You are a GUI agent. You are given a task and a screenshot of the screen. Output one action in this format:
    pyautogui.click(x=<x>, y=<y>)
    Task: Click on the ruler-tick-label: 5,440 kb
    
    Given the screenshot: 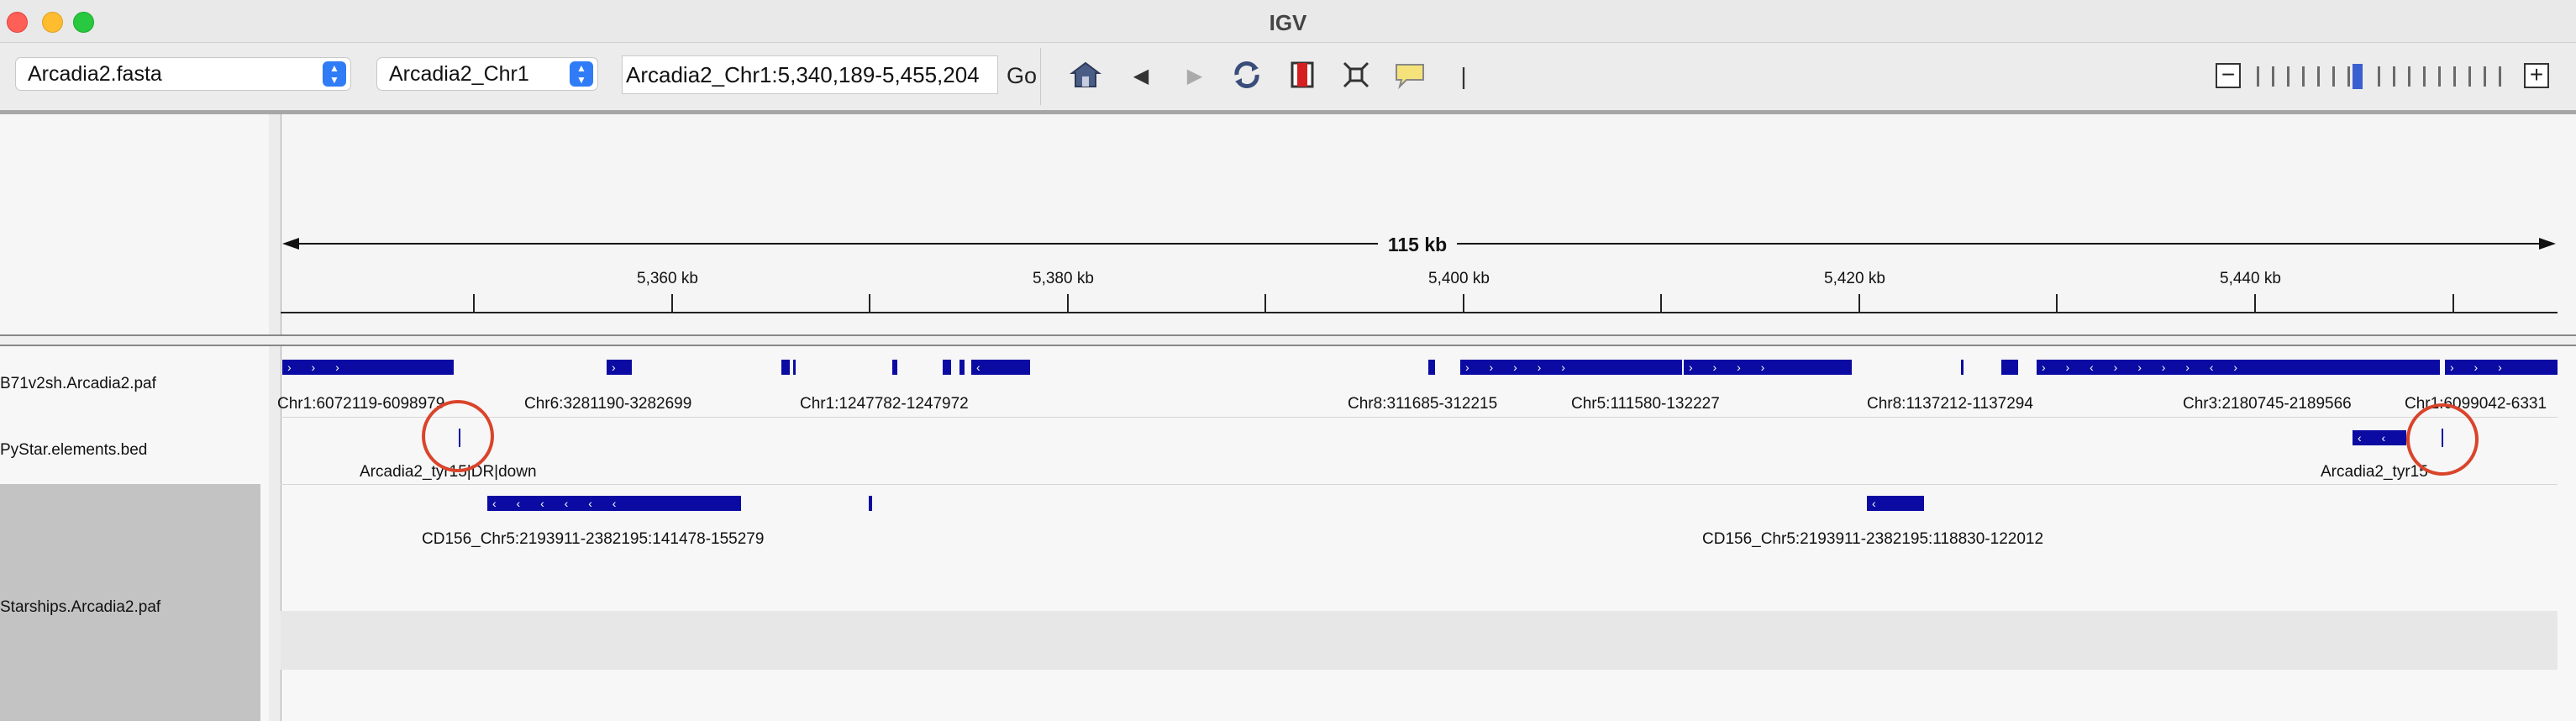 What is the action you would take?
    pyautogui.click(x=2250, y=278)
    